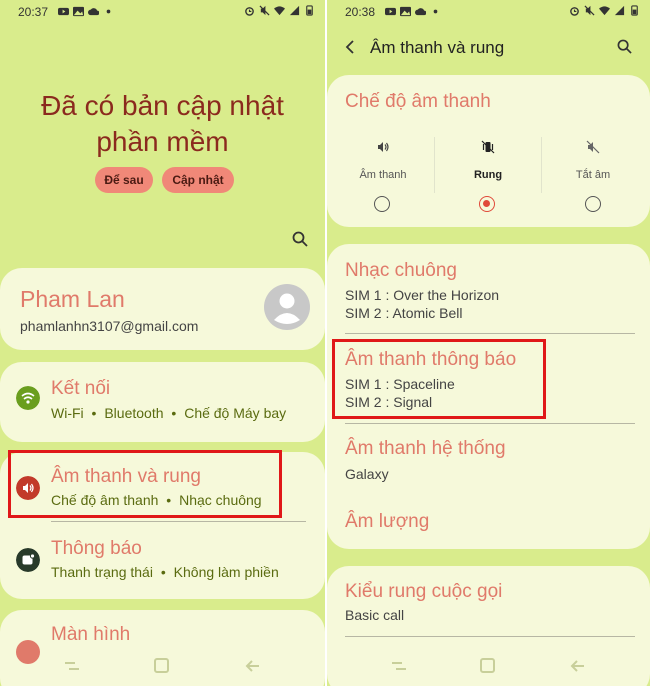  What do you see at coordinates (382, 204) in the screenshot?
I see `radio-sound` at bounding box center [382, 204].